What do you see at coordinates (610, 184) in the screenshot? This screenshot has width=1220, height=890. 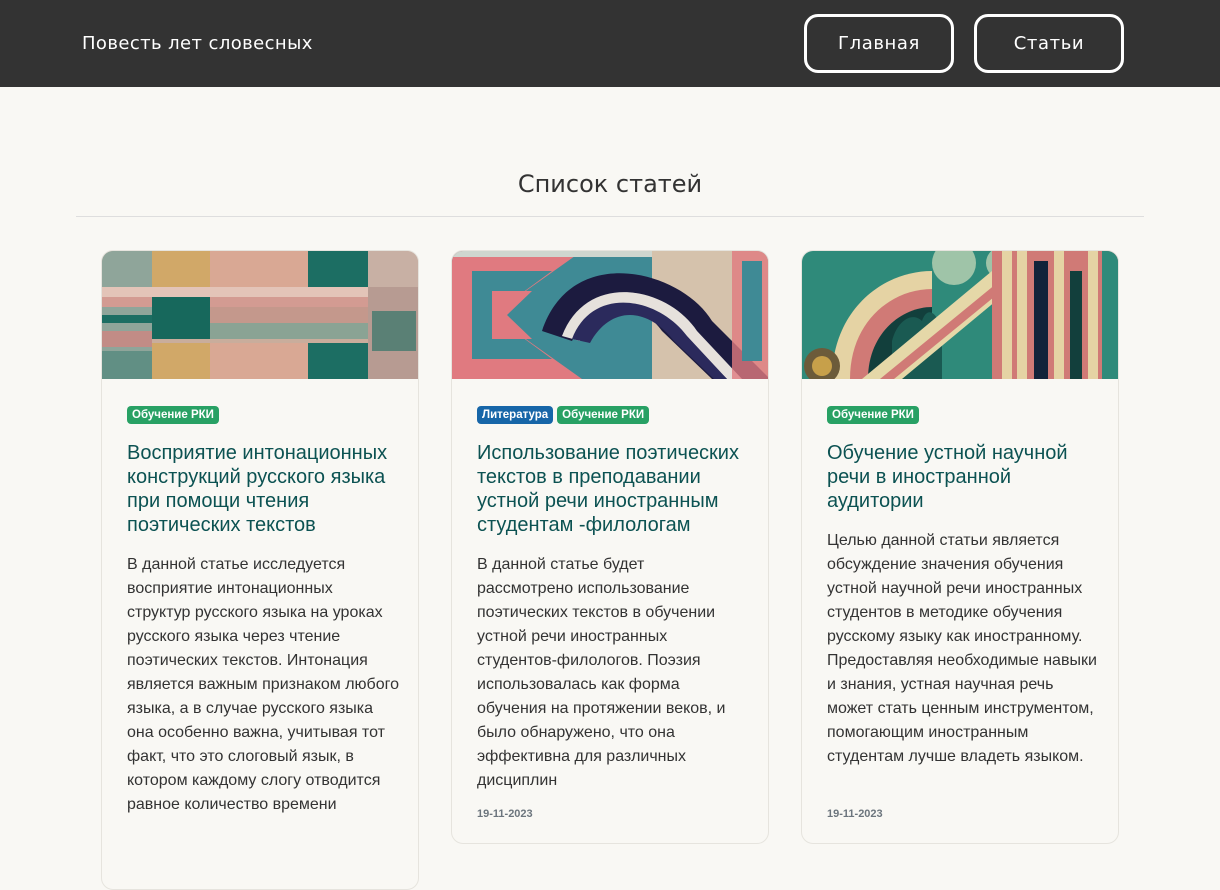 I see `page-title: Список статей` at bounding box center [610, 184].